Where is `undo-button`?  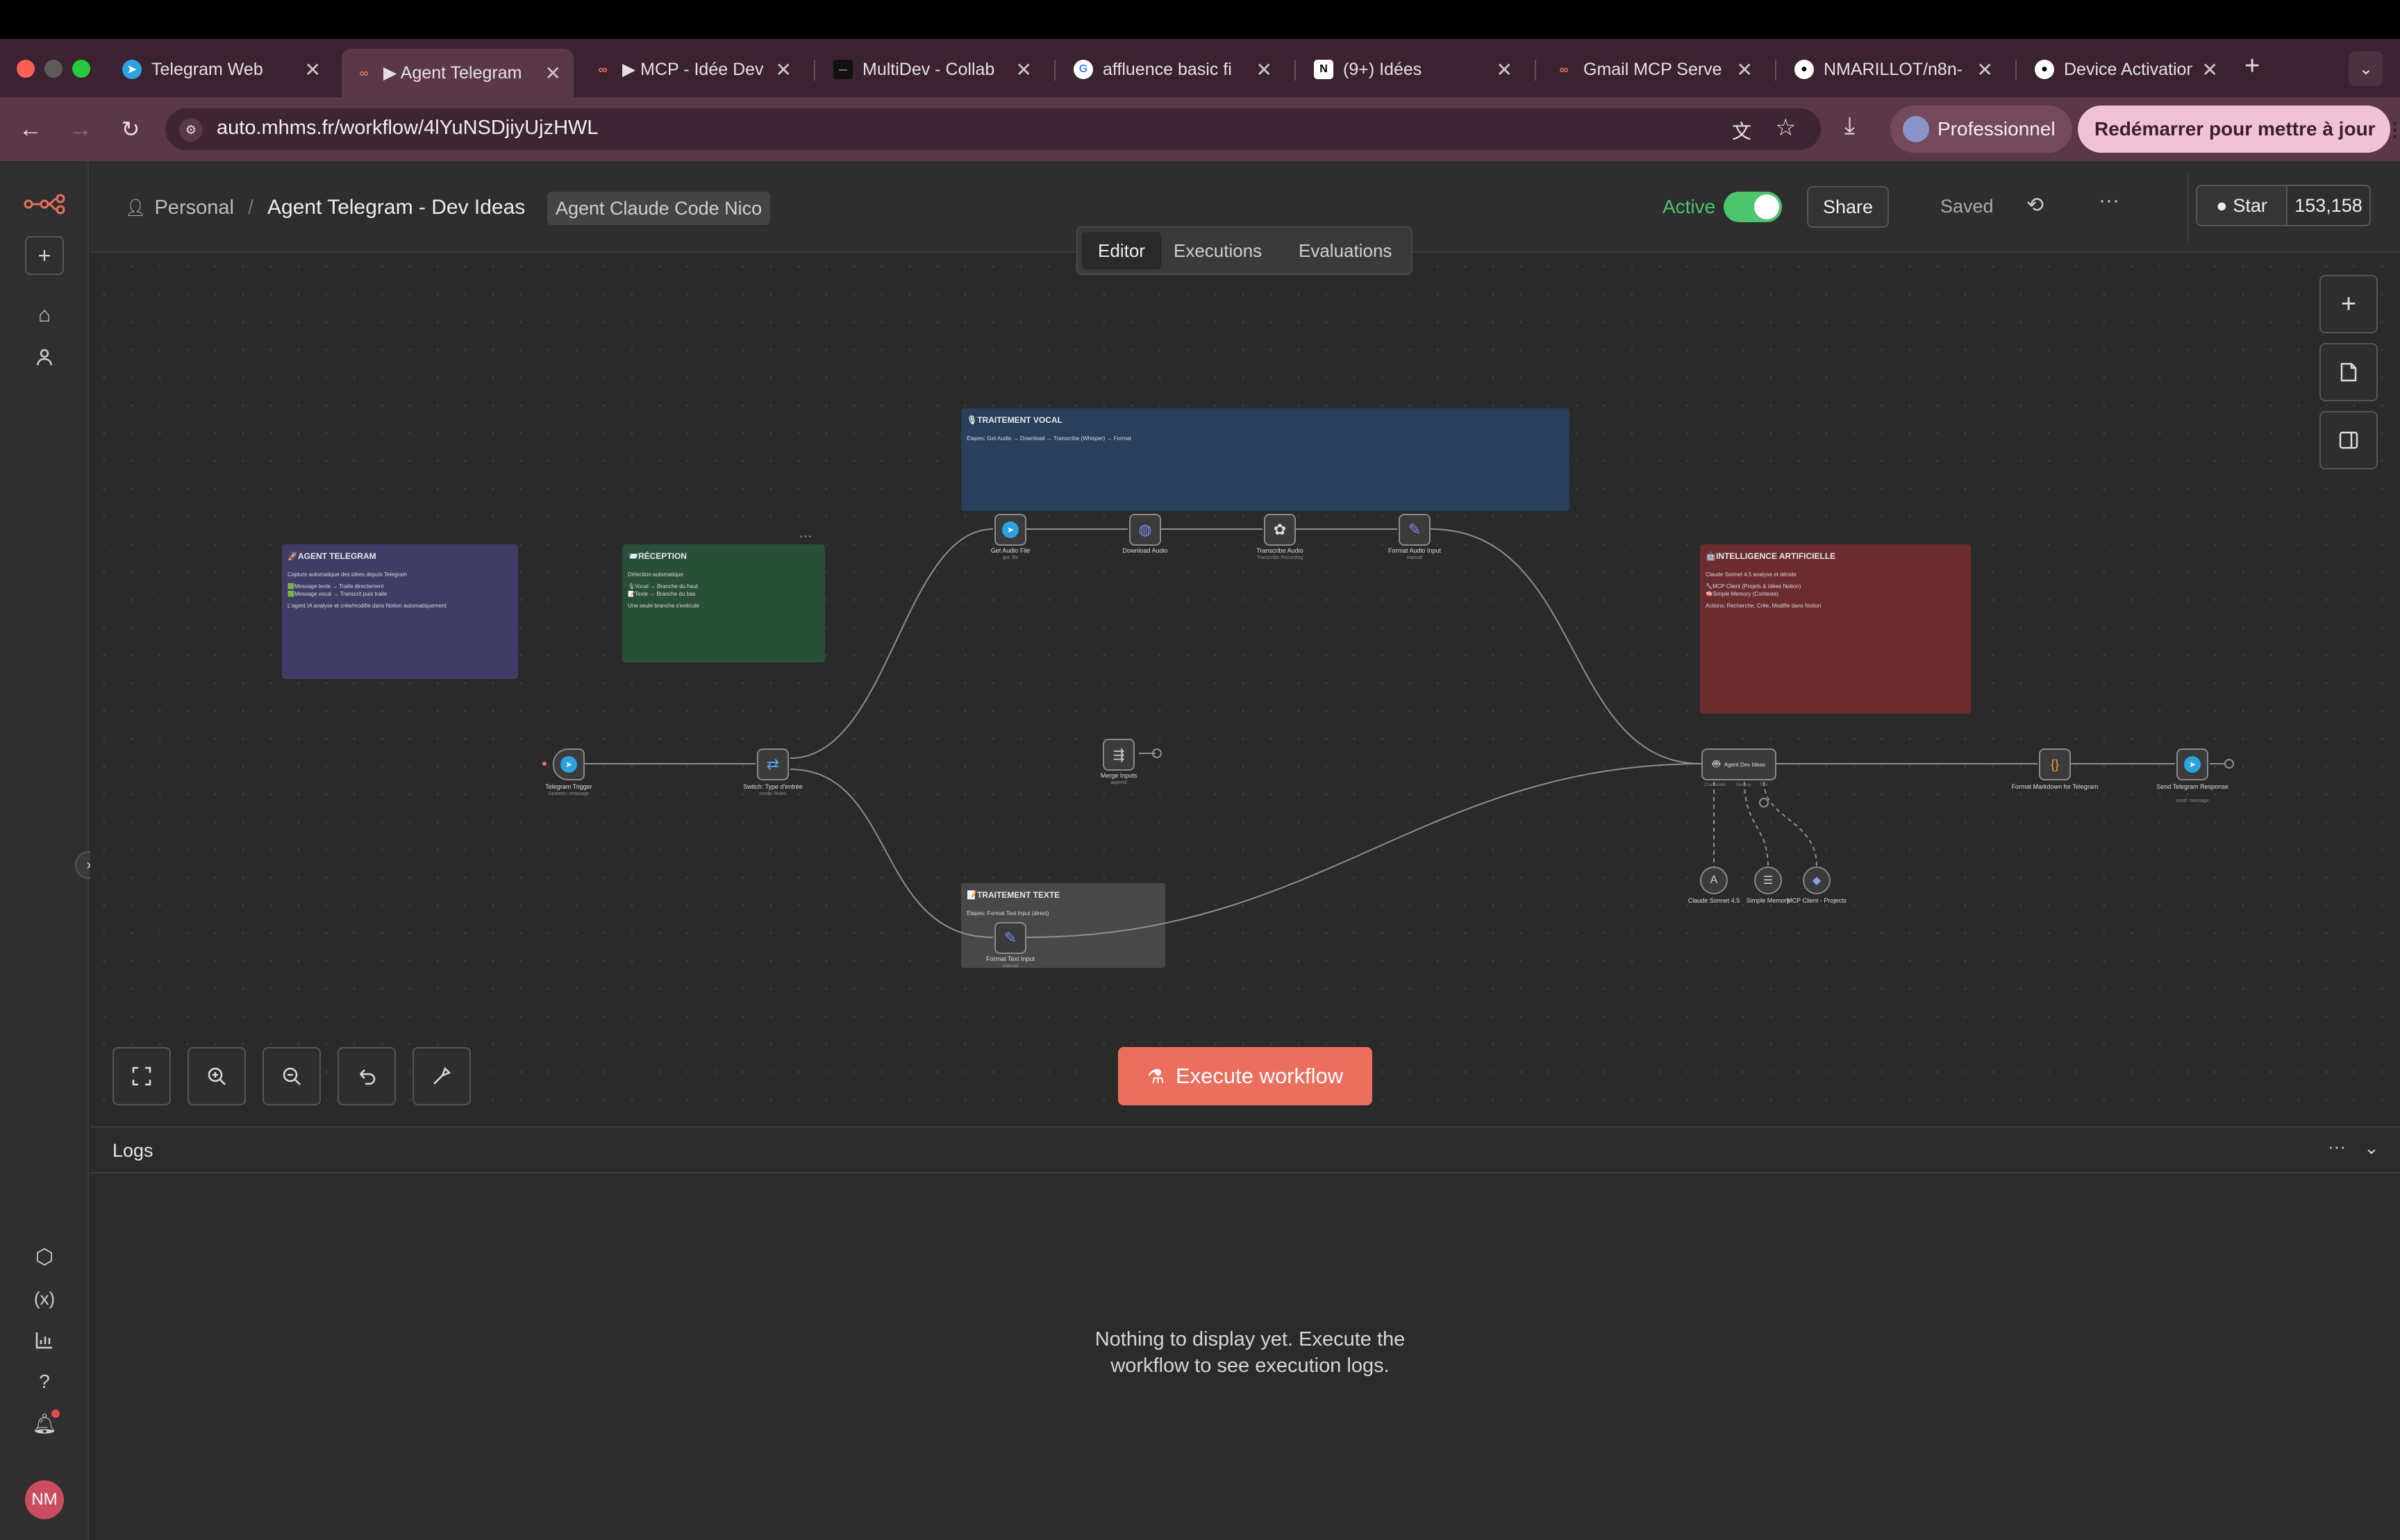 undo-button is located at coordinates (367, 1076).